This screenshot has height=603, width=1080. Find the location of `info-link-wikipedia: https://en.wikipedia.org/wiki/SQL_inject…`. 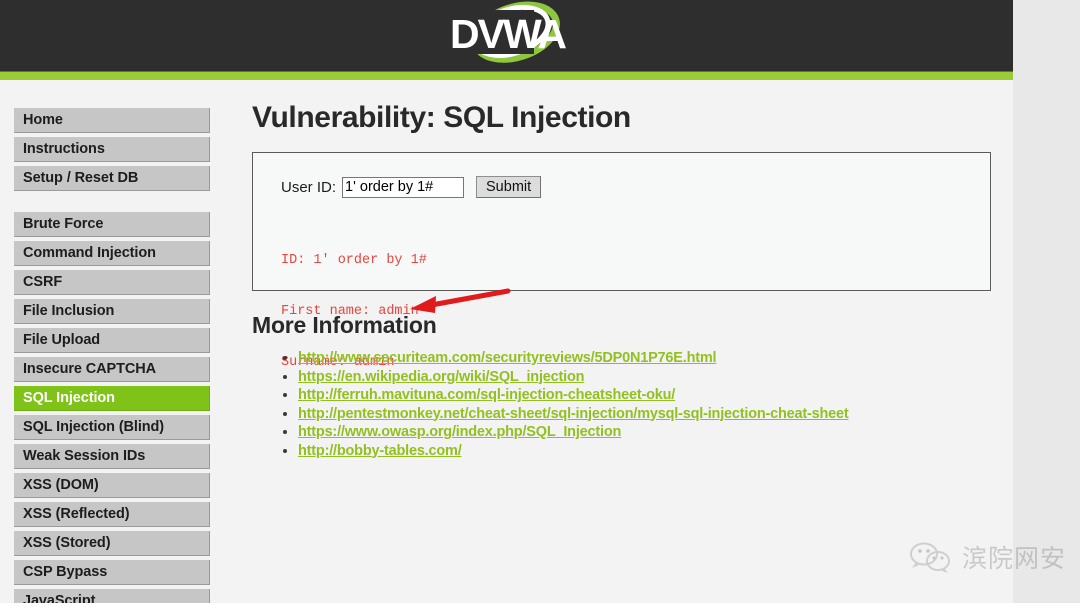

info-link-wikipedia: https://en.wikipedia.org/wiki/SQL_inject… is located at coordinates (441, 377).